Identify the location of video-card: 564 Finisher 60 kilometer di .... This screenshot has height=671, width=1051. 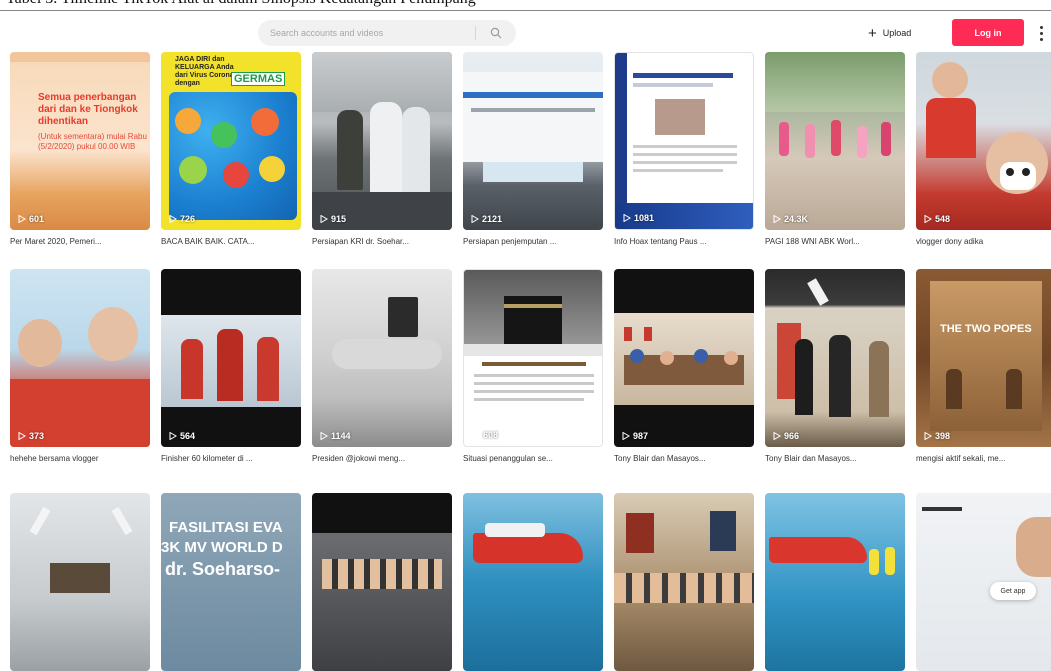
(231, 366).